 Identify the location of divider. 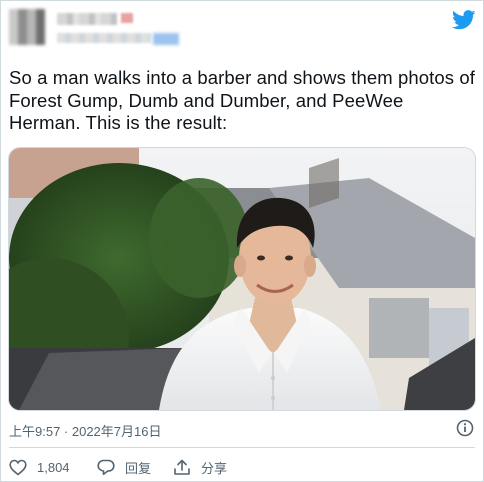
(242, 447).